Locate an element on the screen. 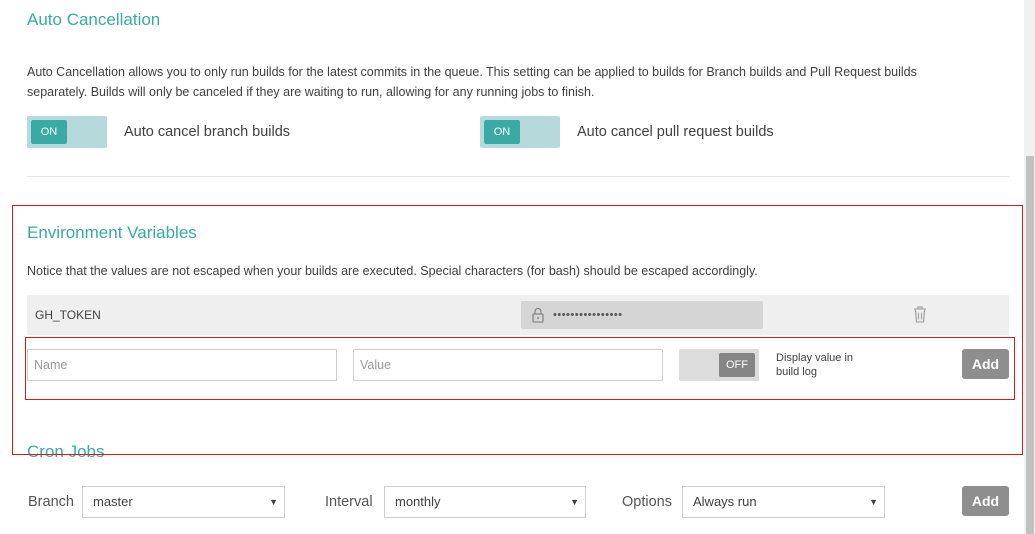 Image resolution: width=1035 pixels, height=534 pixels. options-label: Options is located at coordinates (647, 502).